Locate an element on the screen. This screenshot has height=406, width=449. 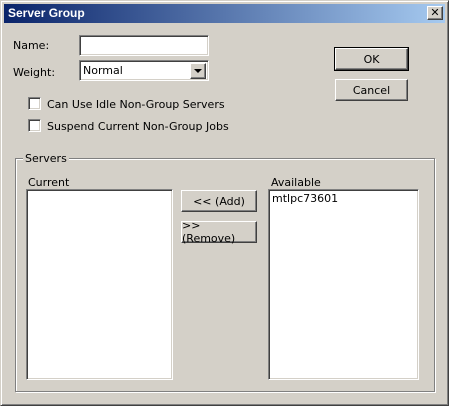
remove-button: >> (Remove) is located at coordinates (219, 232).